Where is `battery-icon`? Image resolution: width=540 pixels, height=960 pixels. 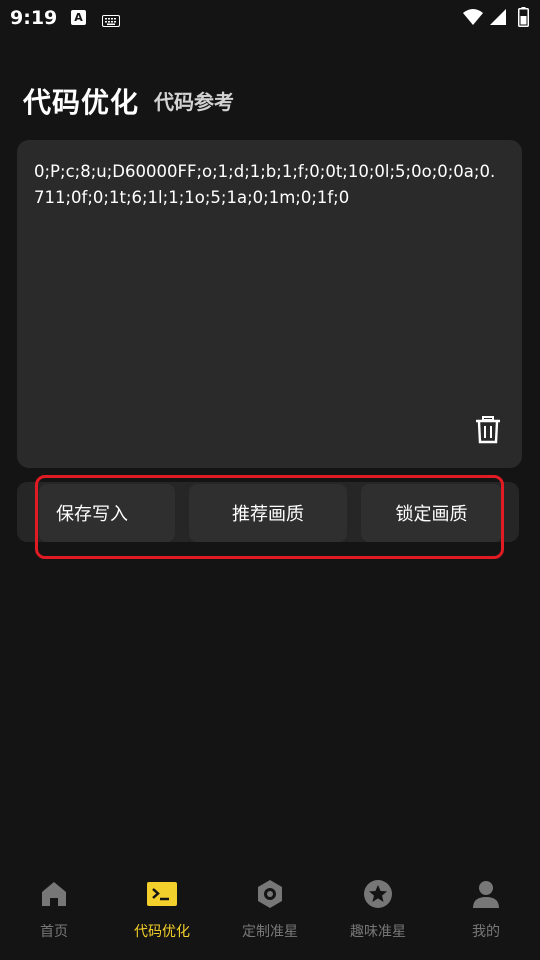
battery-icon is located at coordinates (523, 19).